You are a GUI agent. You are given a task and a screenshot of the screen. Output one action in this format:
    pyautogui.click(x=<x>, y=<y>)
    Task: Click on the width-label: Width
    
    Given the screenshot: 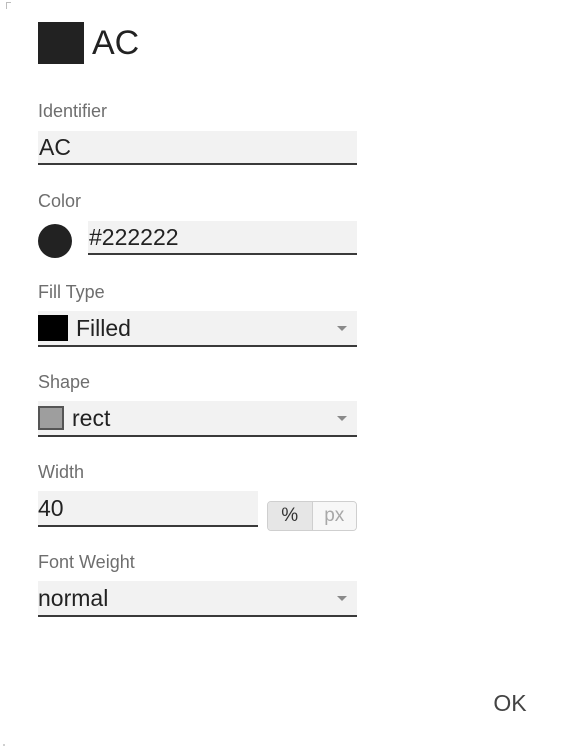 What is the action you would take?
    pyautogui.click(x=61, y=472)
    